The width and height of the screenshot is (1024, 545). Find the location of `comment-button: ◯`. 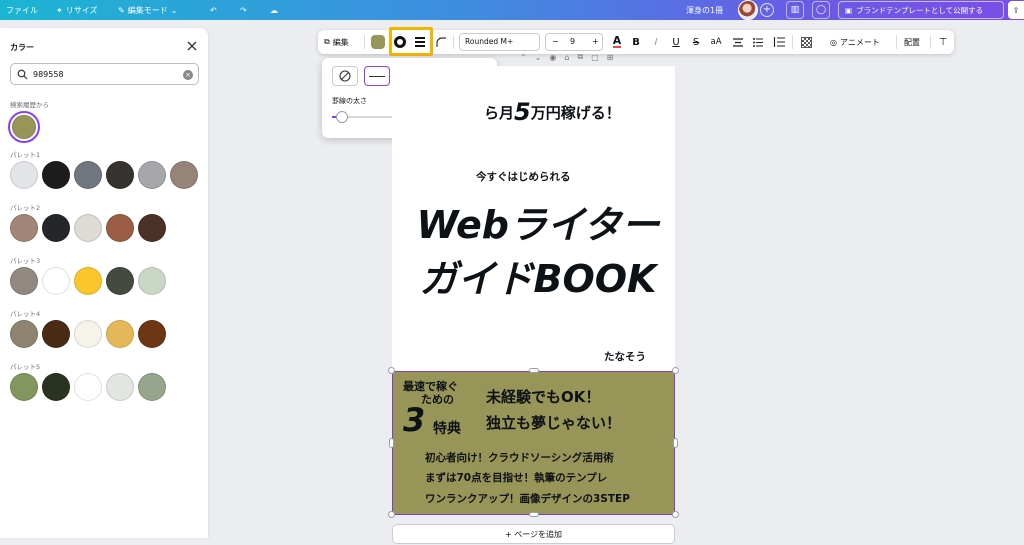

comment-button: ◯ is located at coordinates (821, 10).